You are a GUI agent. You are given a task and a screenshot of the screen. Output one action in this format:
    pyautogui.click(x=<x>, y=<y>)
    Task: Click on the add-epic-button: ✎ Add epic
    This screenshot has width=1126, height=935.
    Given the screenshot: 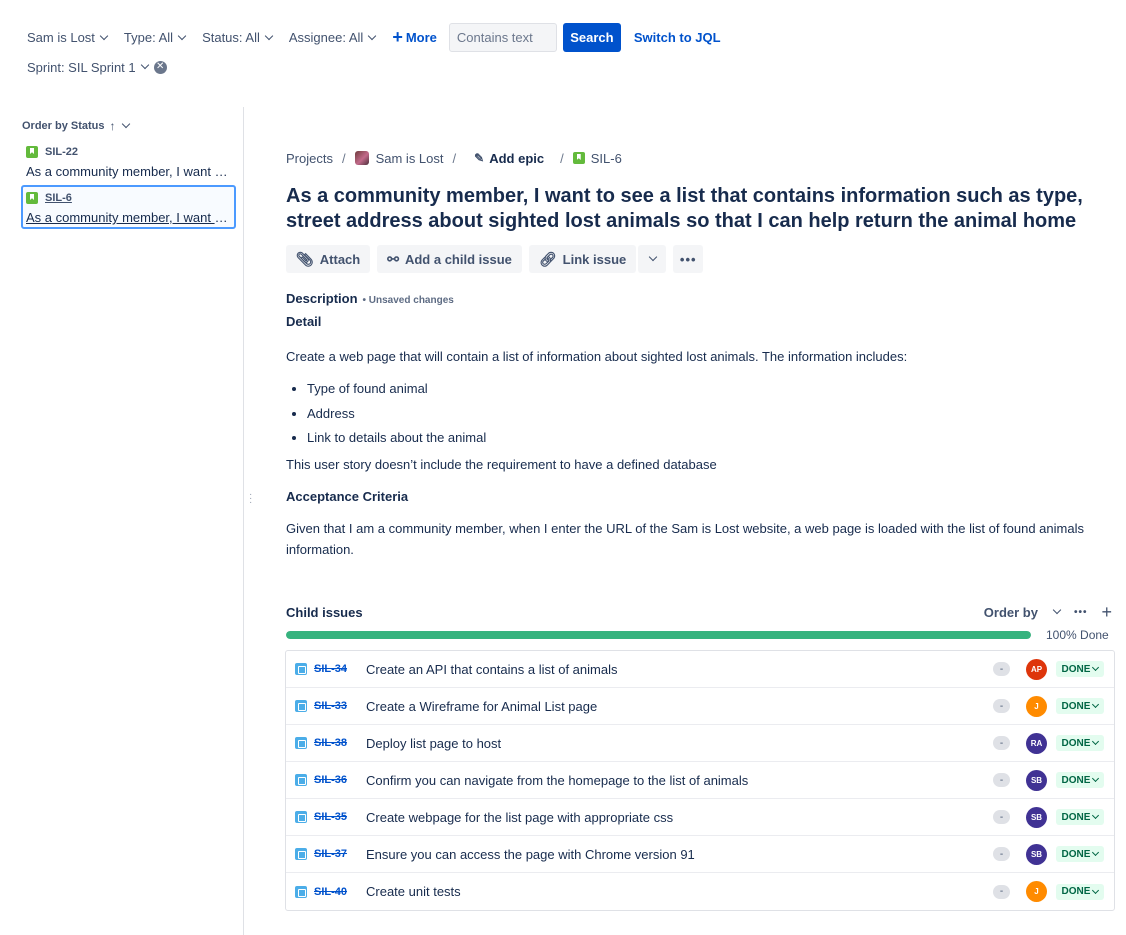 What is the action you would take?
    pyautogui.click(x=509, y=158)
    